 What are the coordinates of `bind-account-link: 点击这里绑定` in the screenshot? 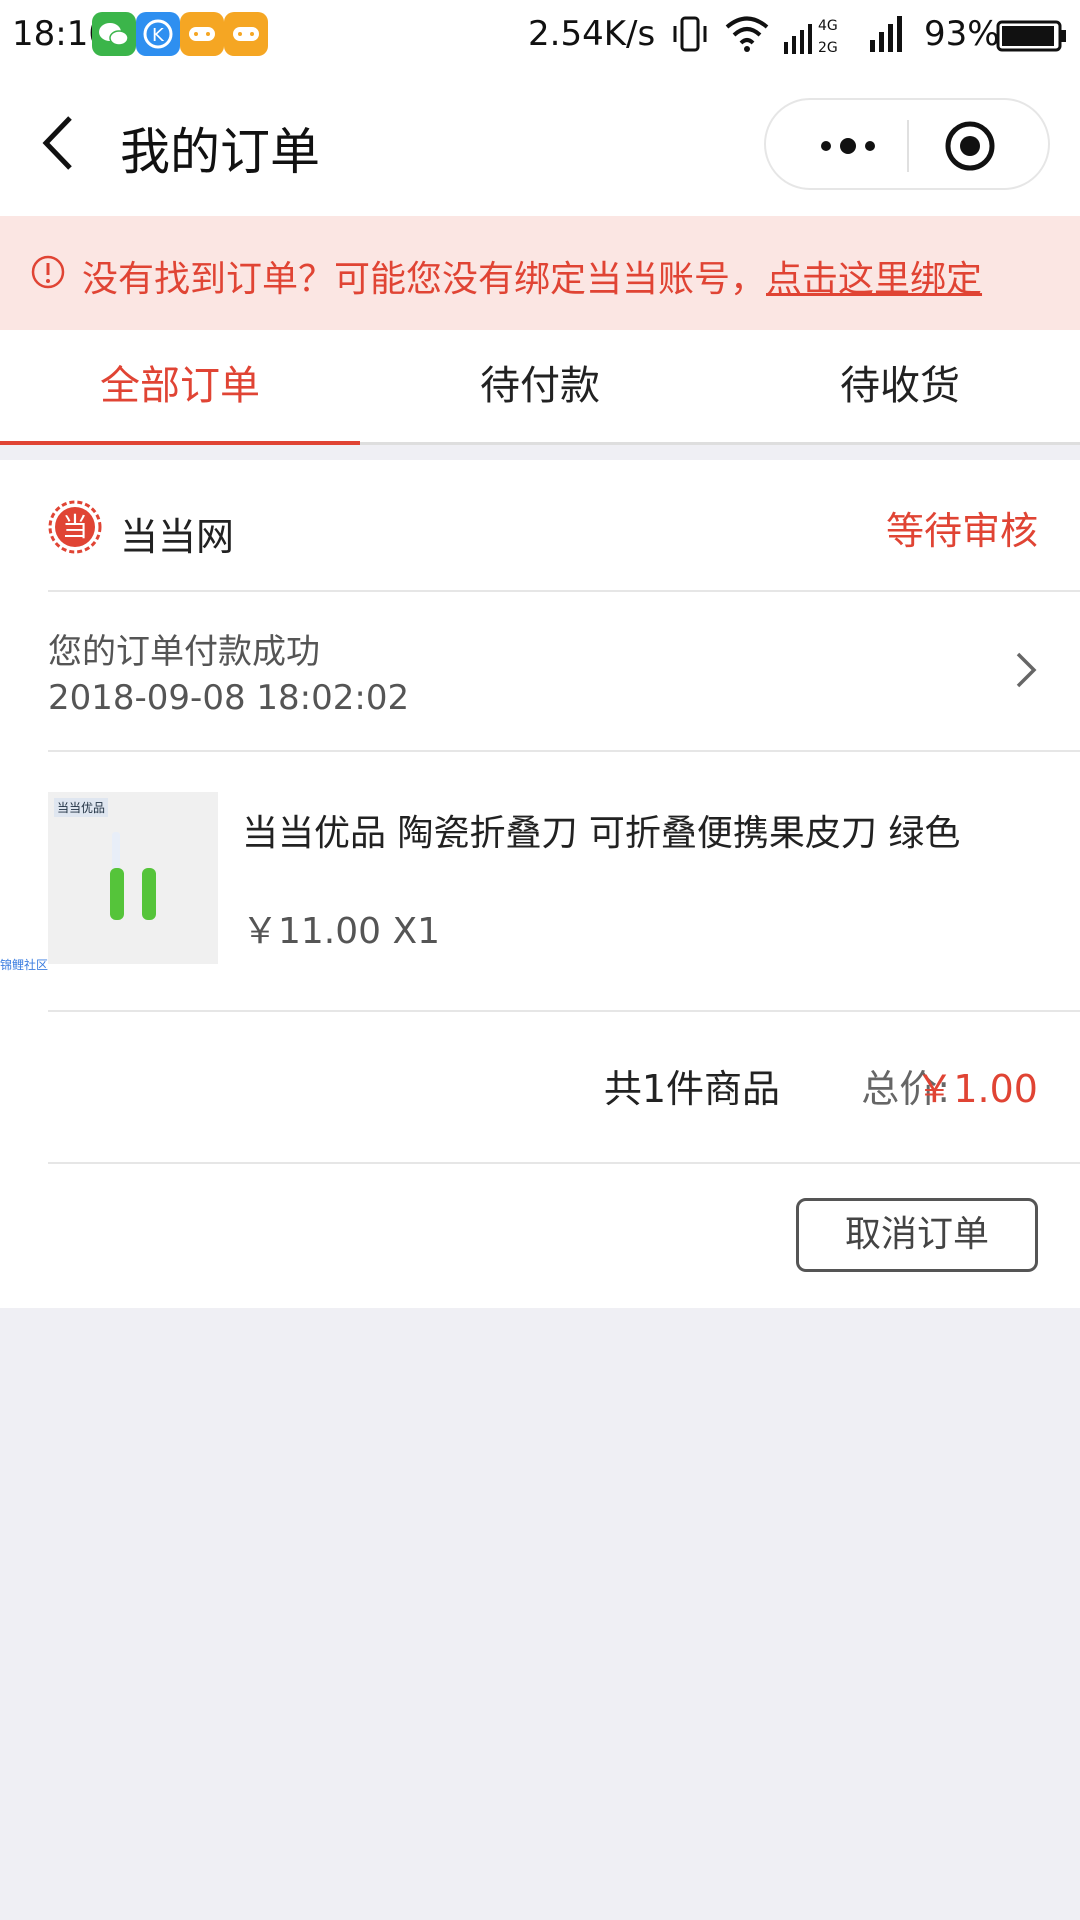 It's located at (874, 279).